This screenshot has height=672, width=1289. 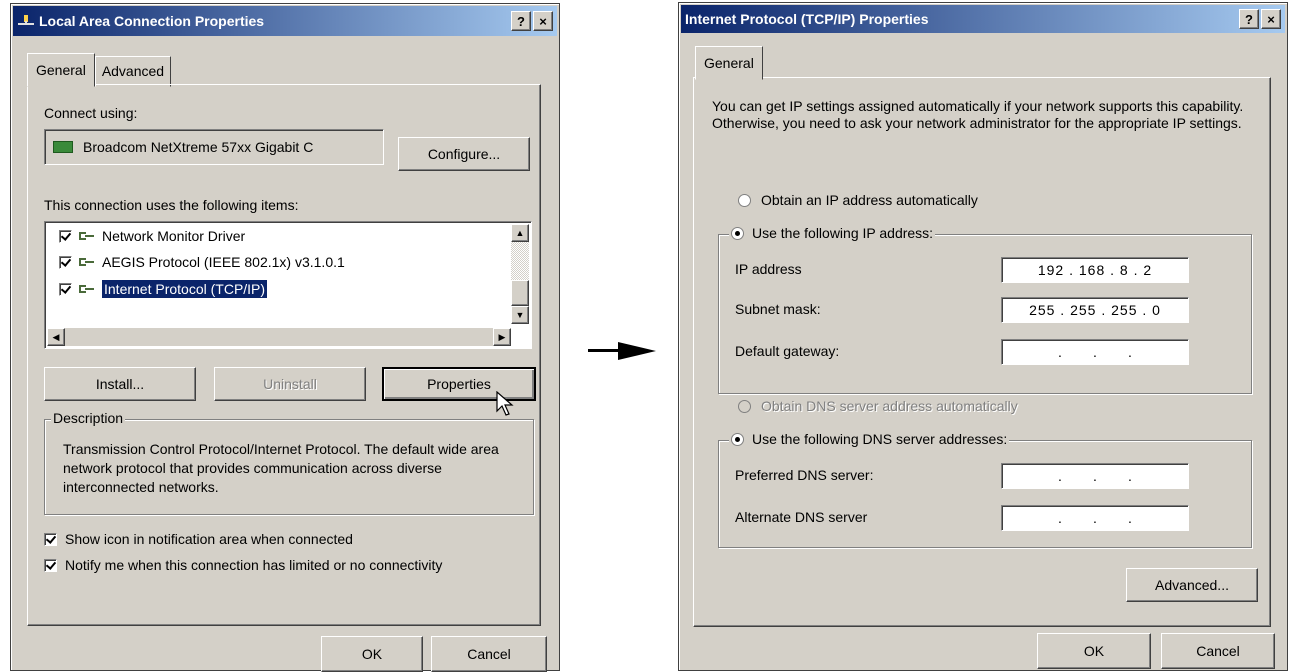 What do you see at coordinates (50, 539) in the screenshot?
I see `show-icon-checkbox` at bounding box center [50, 539].